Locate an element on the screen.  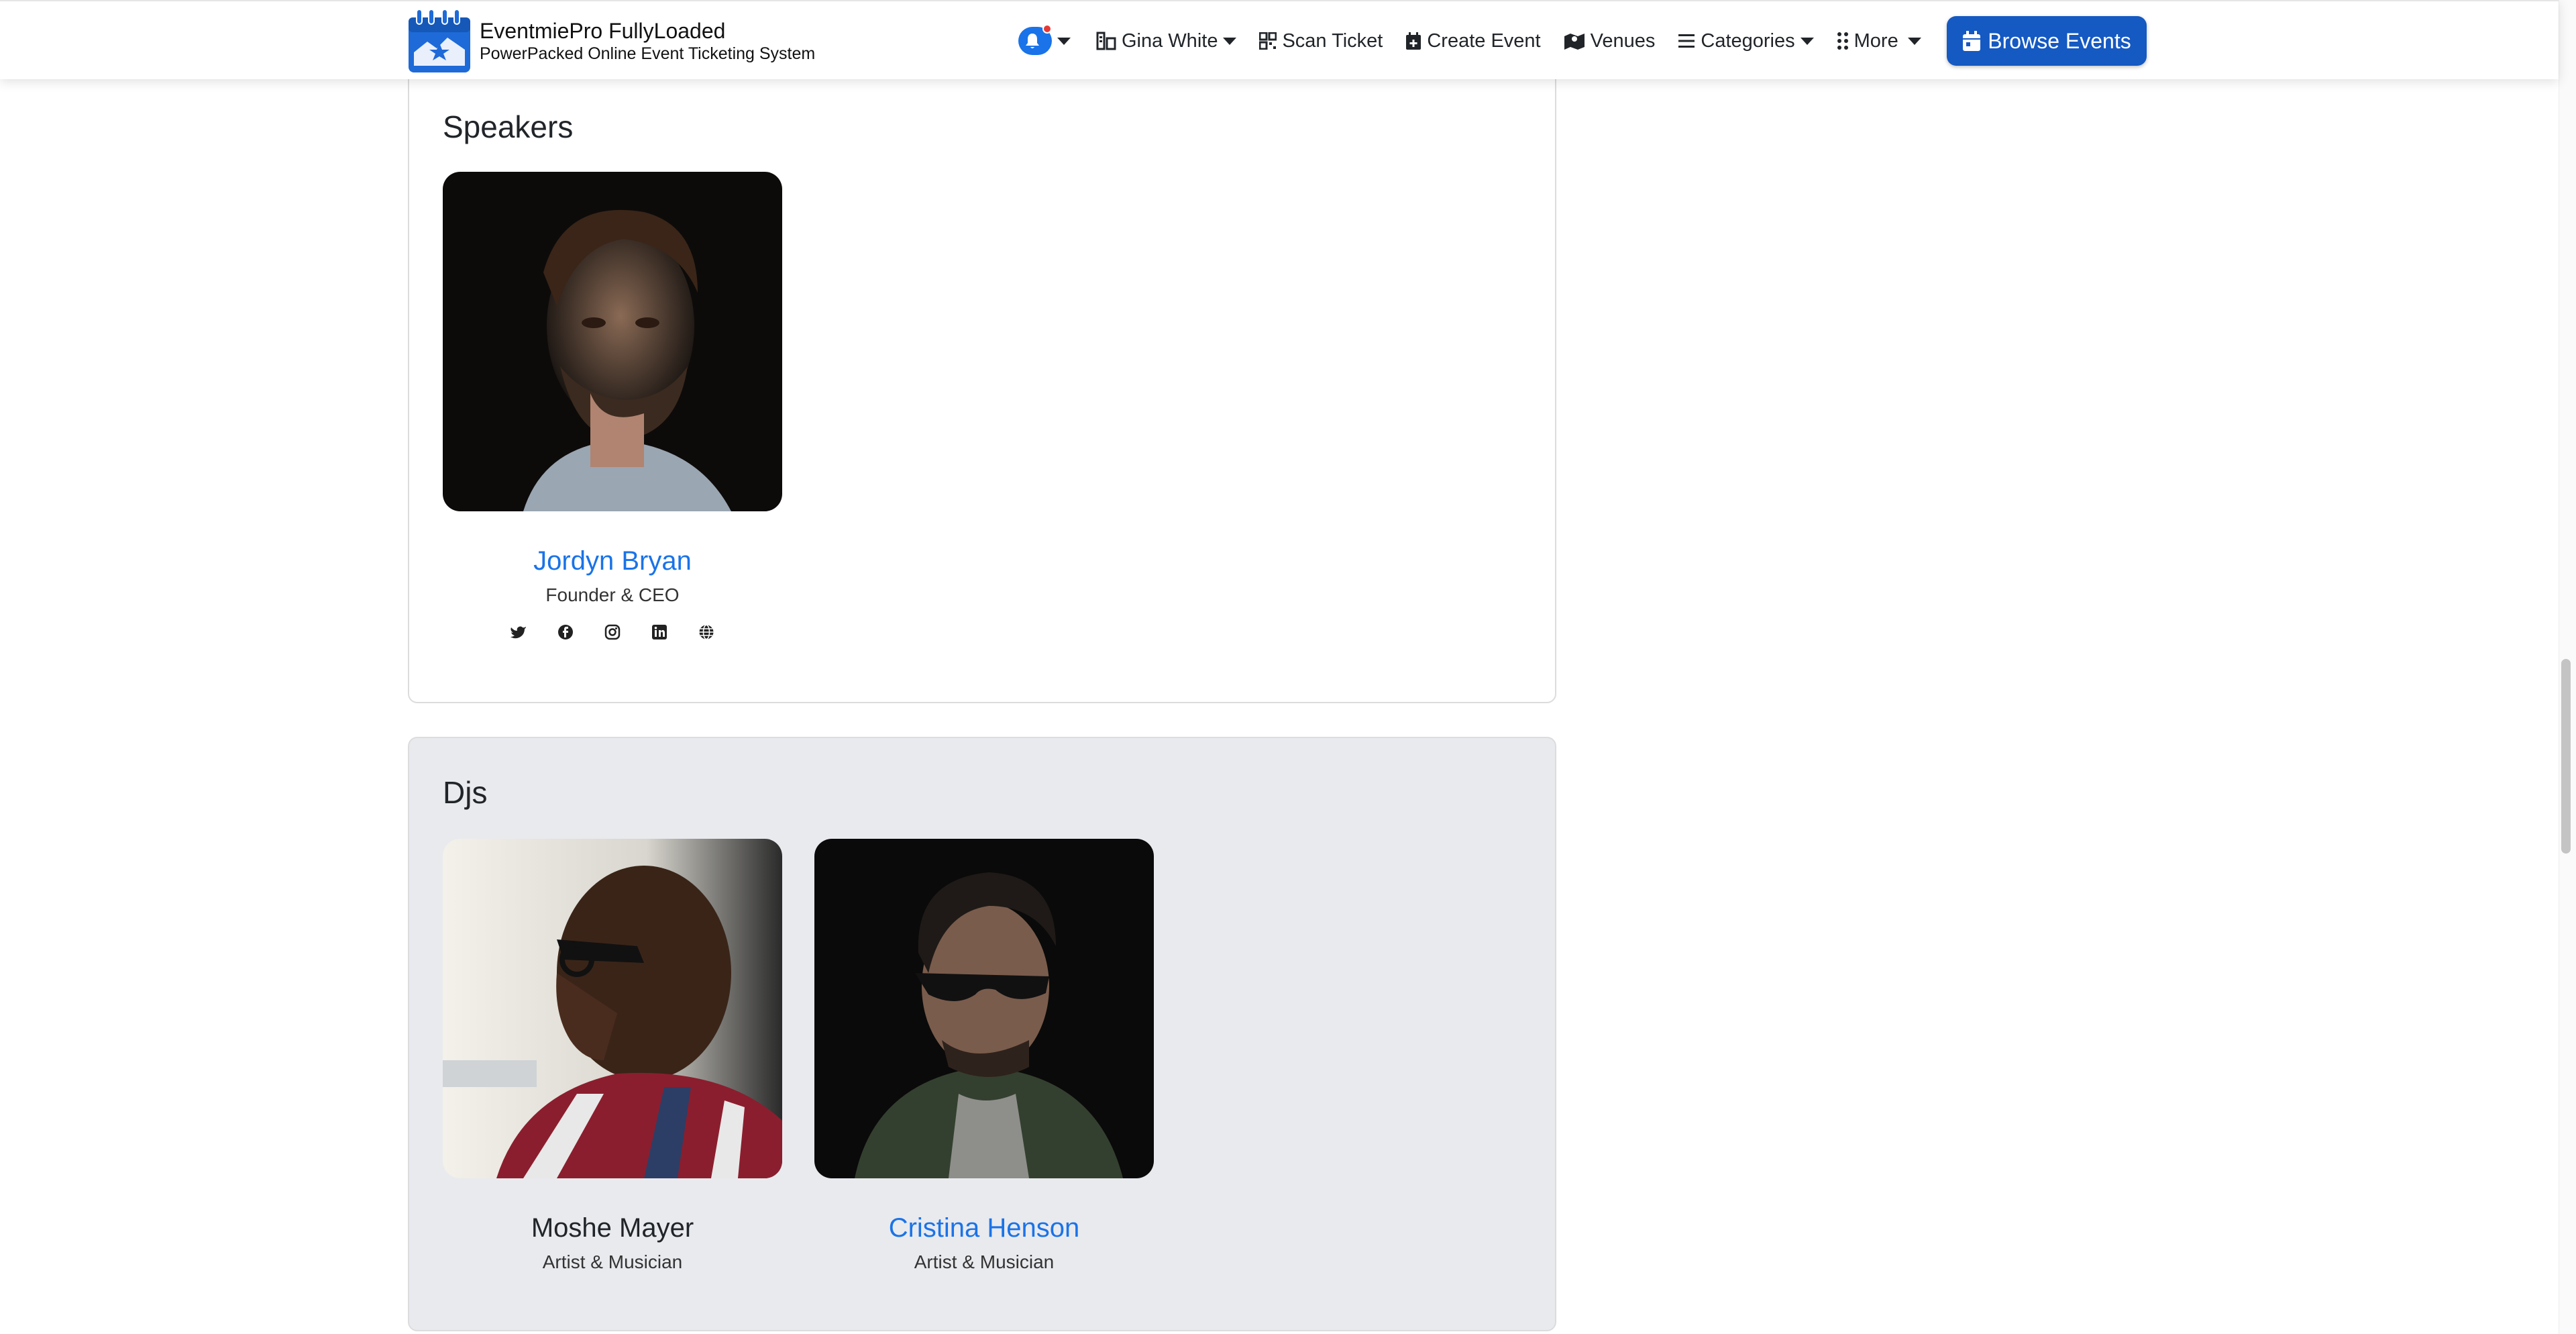
facebook-icon is located at coordinates (565, 632).